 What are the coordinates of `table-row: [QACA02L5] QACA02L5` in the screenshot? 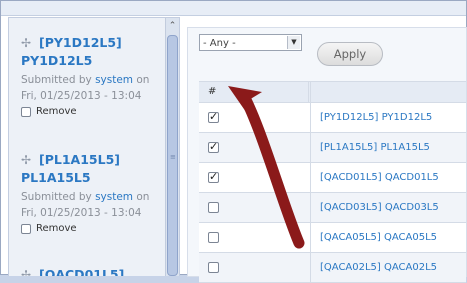 It's located at (332, 268).